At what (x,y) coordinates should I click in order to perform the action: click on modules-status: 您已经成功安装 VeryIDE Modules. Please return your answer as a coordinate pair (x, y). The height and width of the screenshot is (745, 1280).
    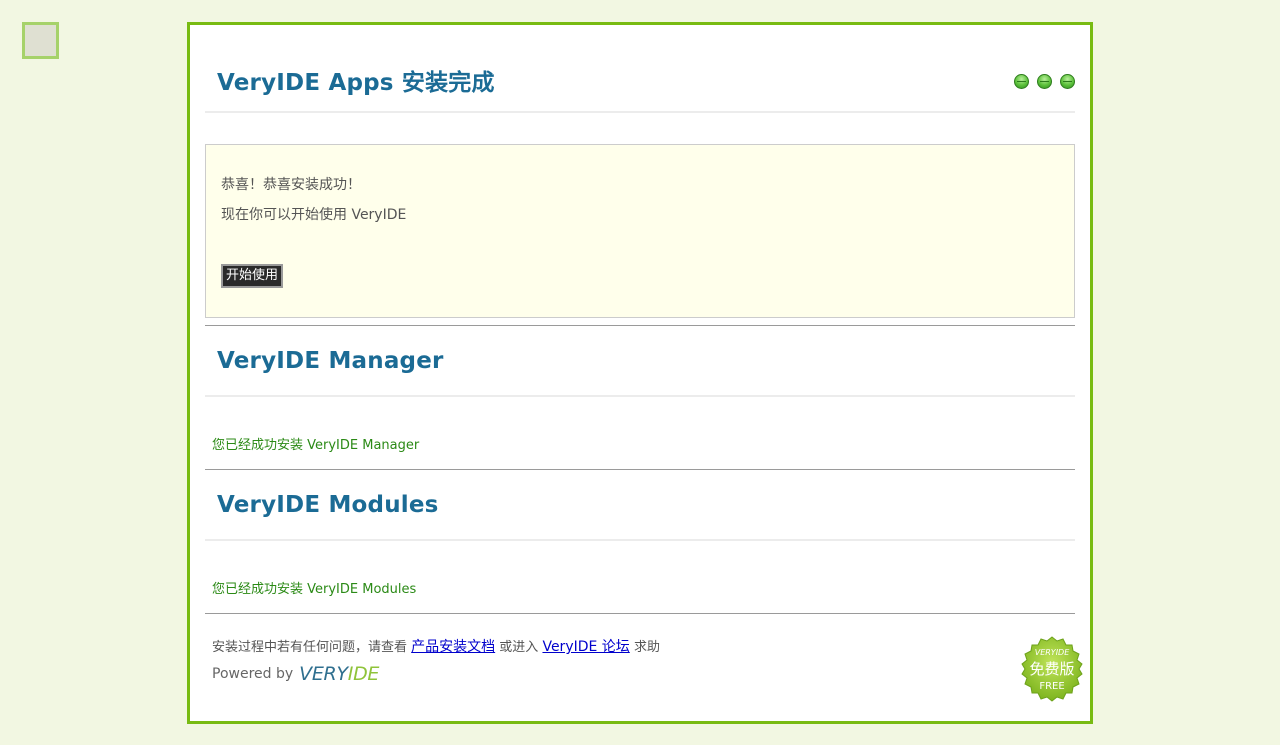
    Looking at the image, I should click on (314, 589).